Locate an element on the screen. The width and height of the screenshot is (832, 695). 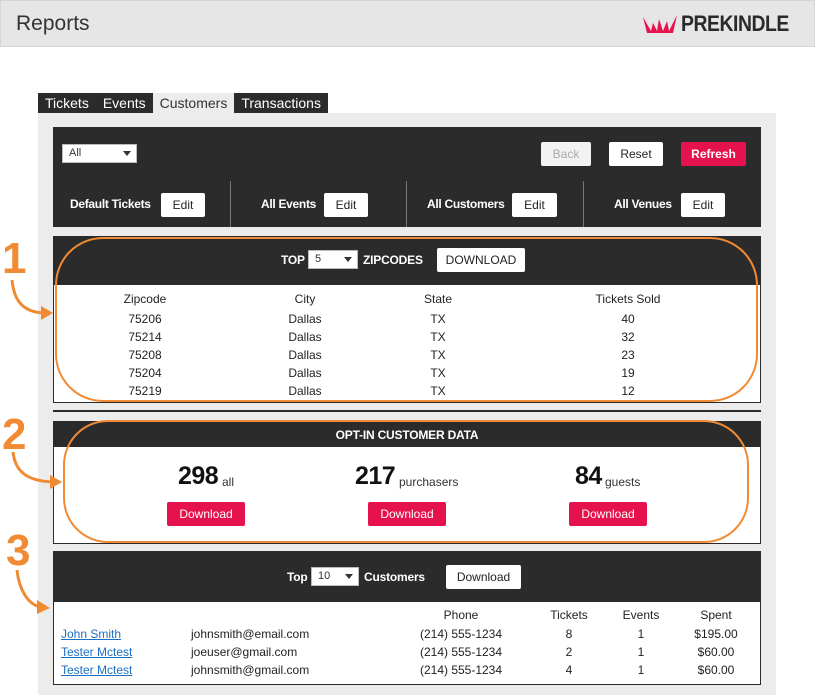
tab-customers: Customers is located at coordinates (193, 103).